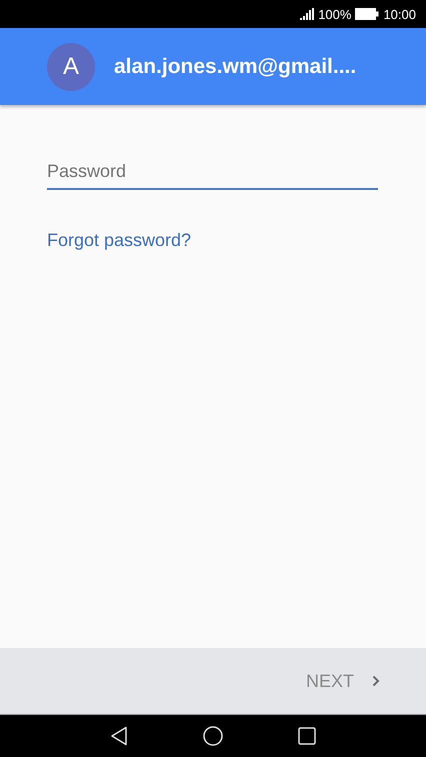 Image resolution: width=426 pixels, height=757 pixels. What do you see at coordinates (71, 66) in the screenshot?
I see `avatar: A` at bounding box center [71, 66].